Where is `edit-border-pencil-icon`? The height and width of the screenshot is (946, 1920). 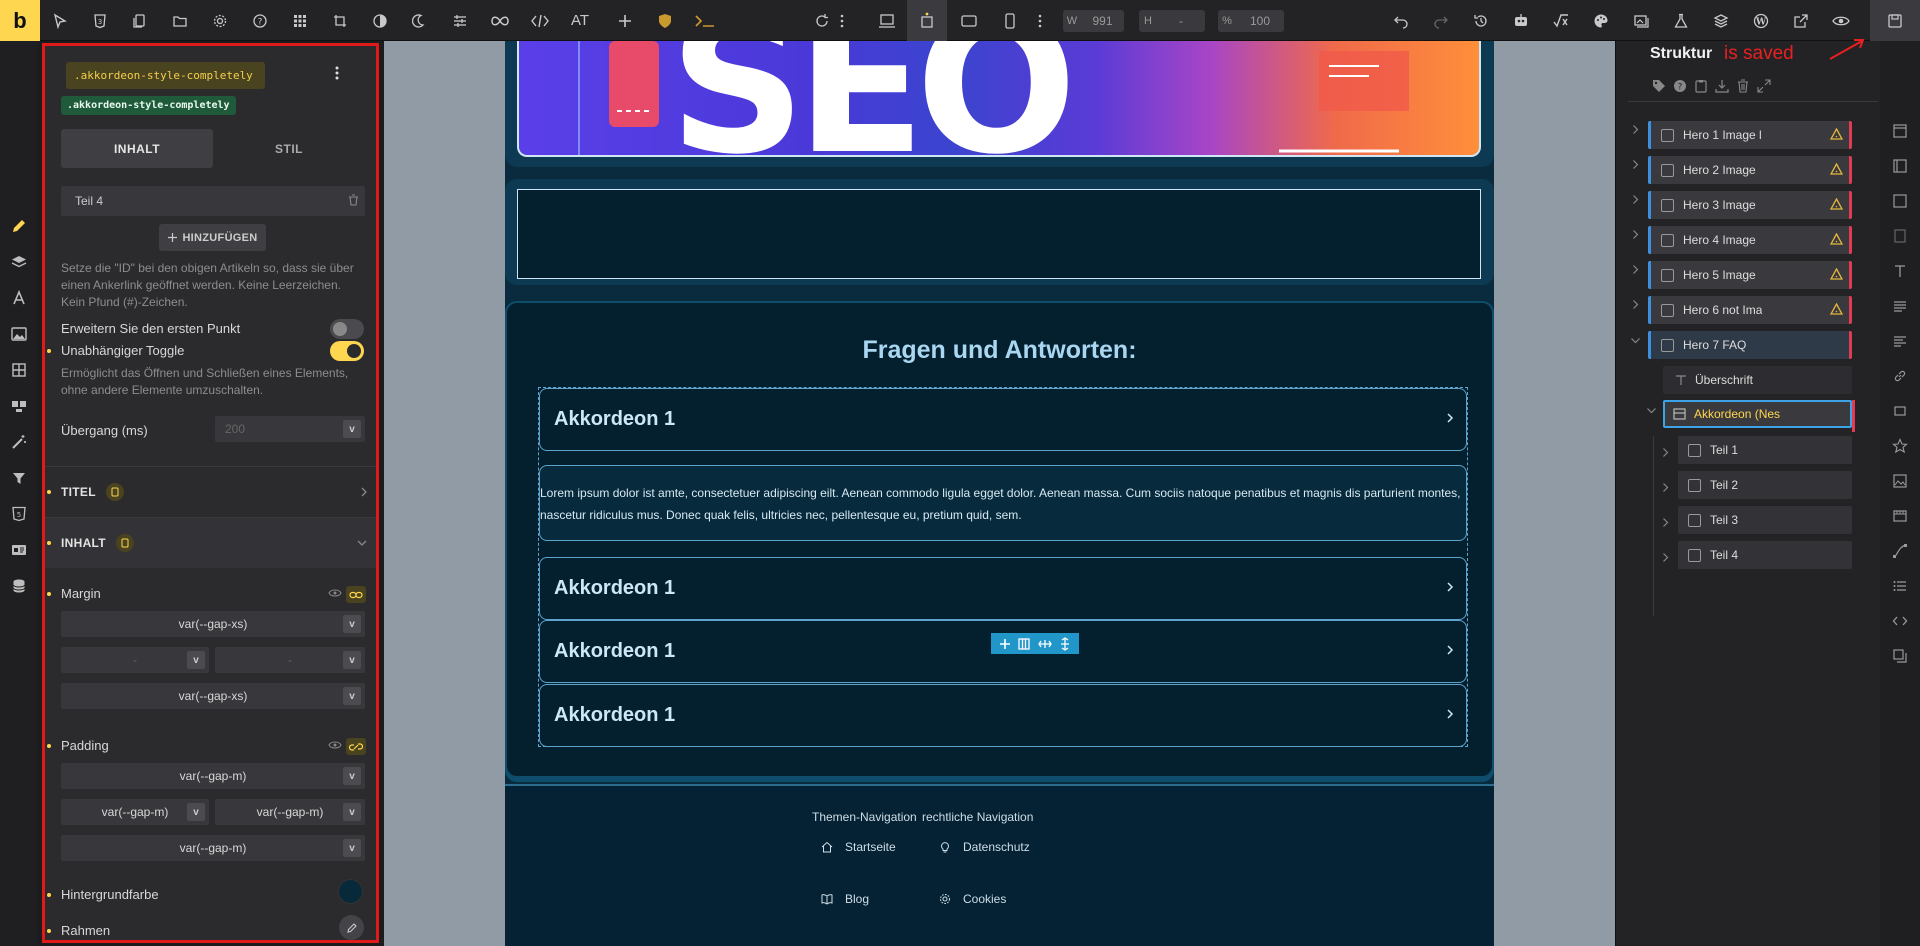
edit-border-pencil-icon is located at coordinates (351, 927).